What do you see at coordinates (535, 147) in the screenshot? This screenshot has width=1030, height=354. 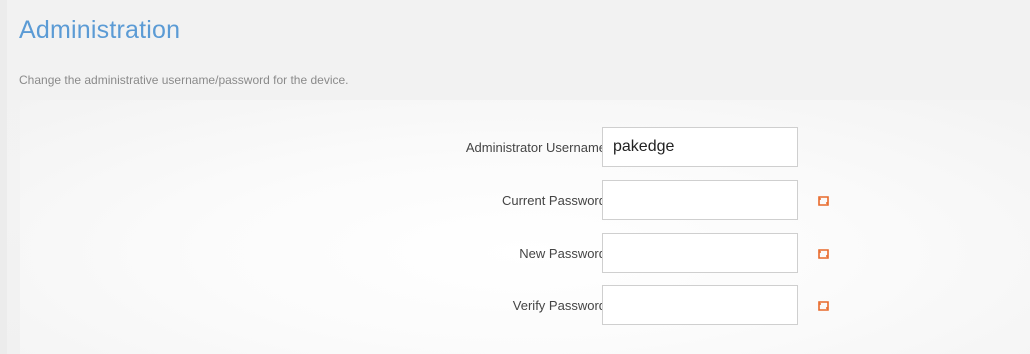 I see `username-label: Administrator Username` at bounding box center [535, 147].